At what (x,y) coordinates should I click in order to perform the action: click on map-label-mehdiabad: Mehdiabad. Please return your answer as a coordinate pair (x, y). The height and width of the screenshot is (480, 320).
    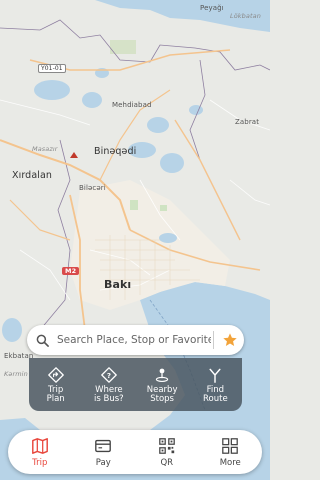
    Looking at the image, I should click on (132, 105).